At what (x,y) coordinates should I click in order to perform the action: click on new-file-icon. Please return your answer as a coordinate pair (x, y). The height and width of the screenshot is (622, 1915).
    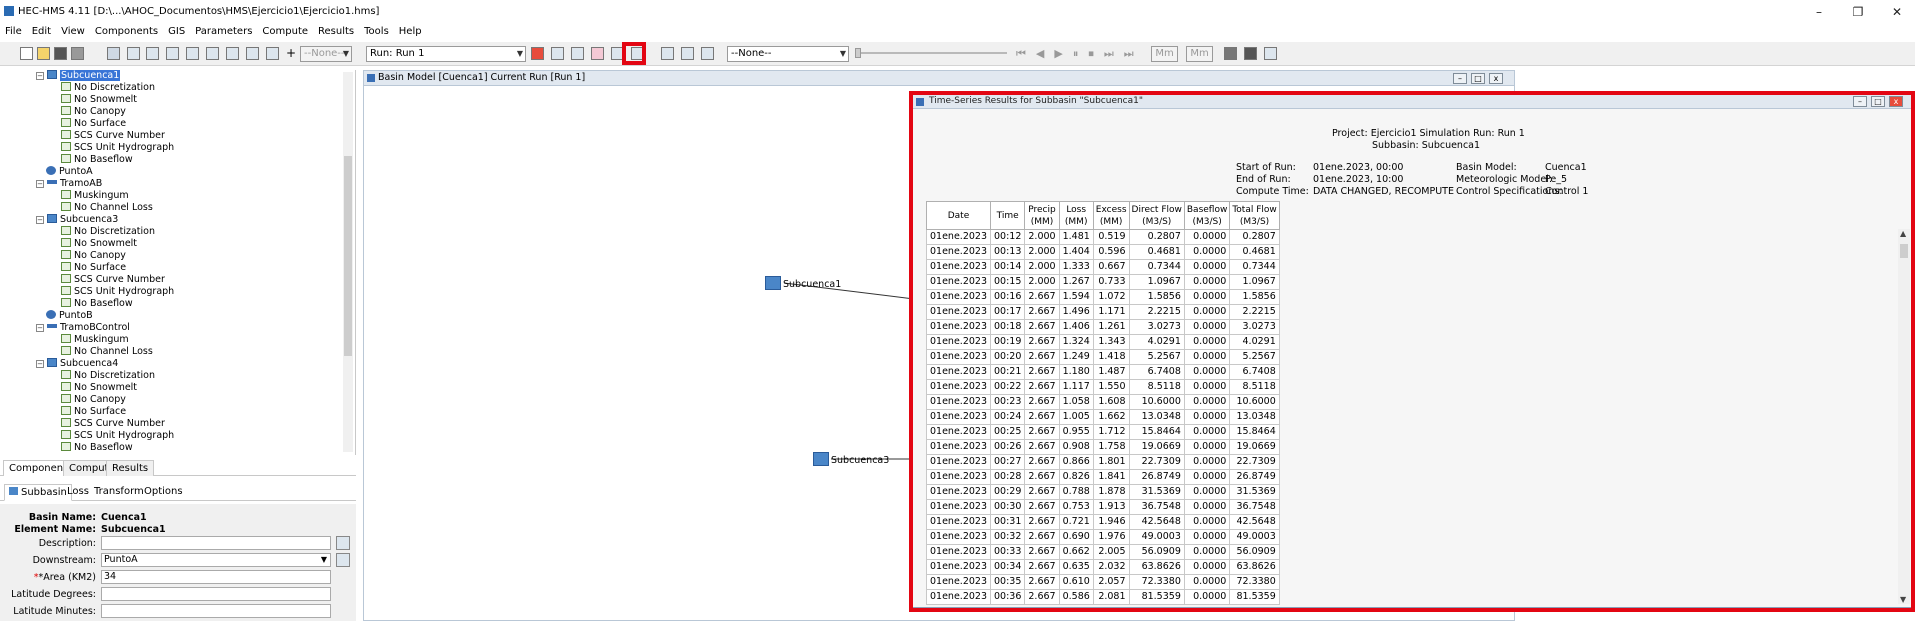
    Looking at the image, I should click on (26, 53).